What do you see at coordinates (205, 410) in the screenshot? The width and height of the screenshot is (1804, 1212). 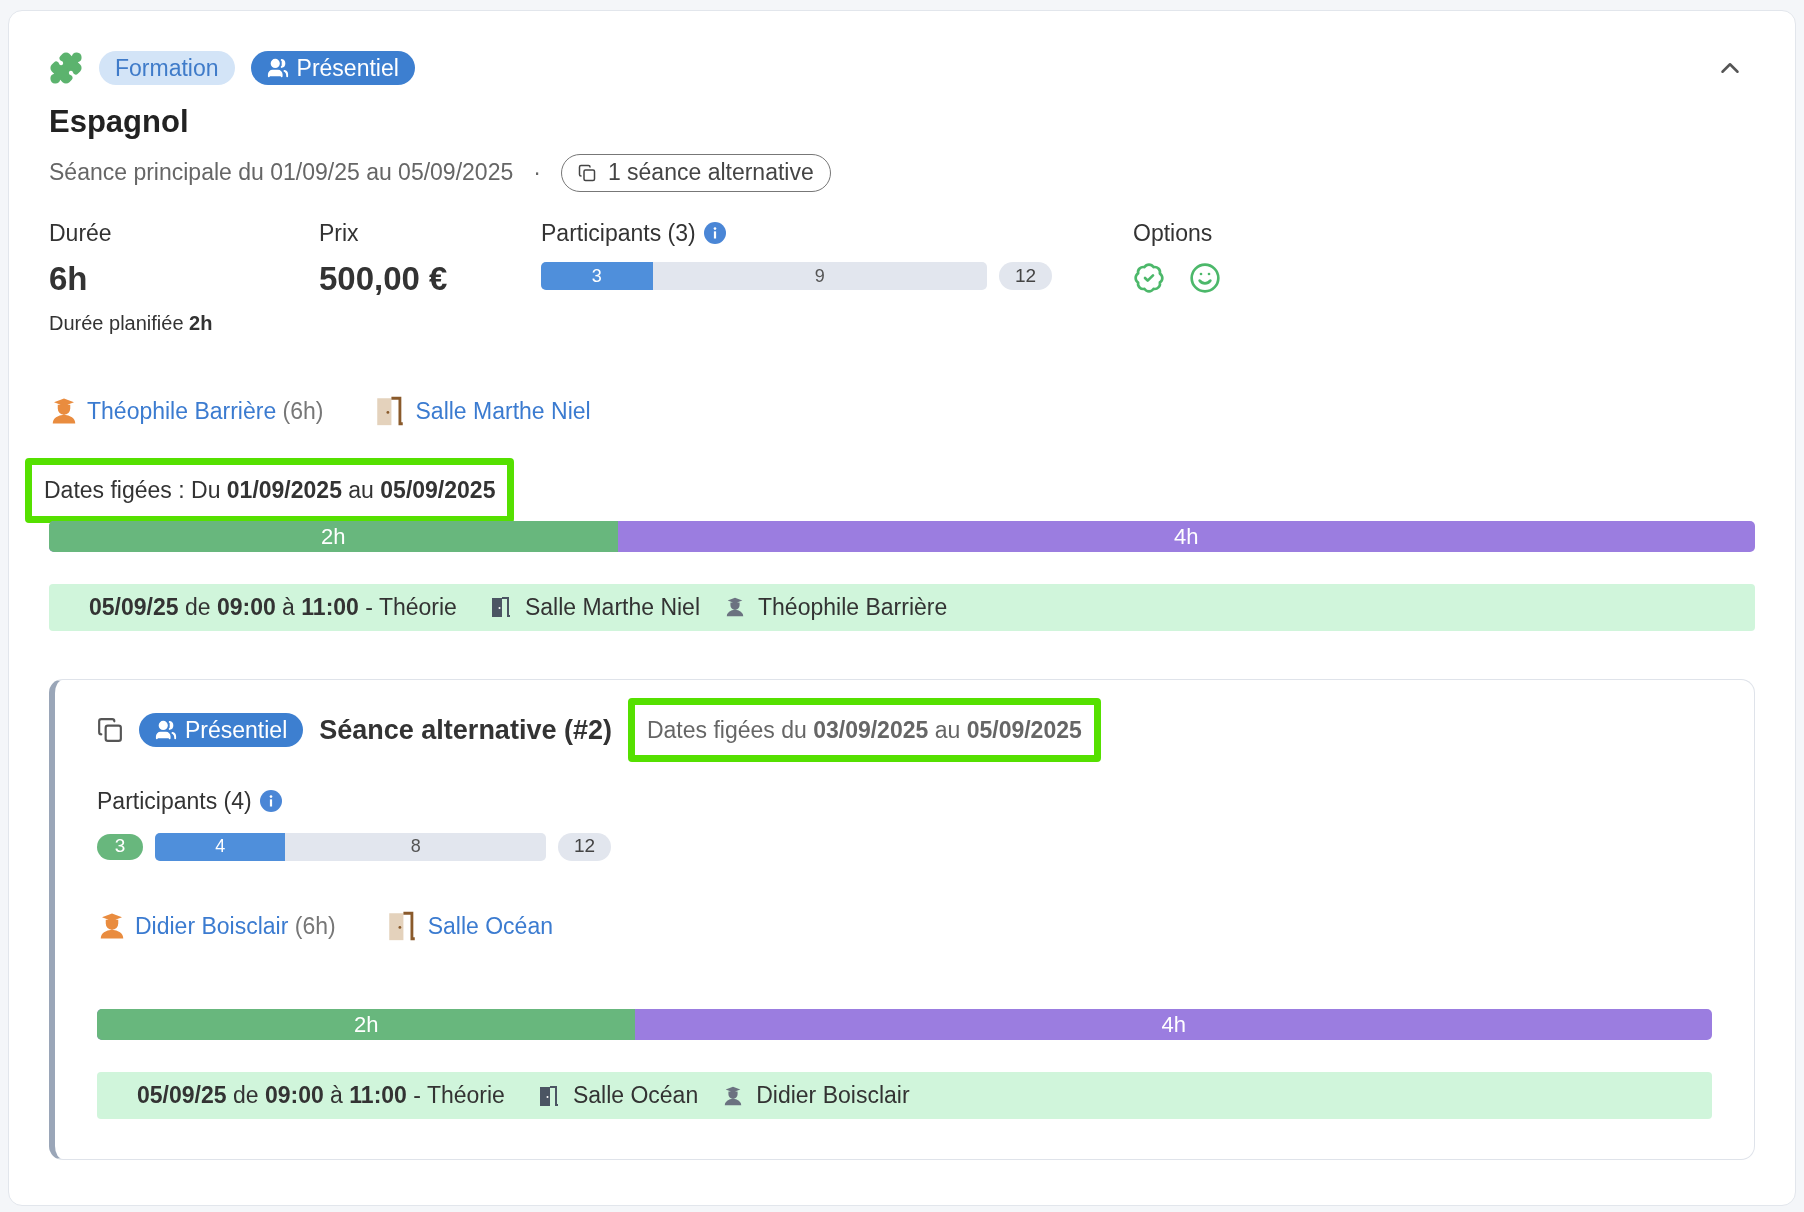 I see `trainer-link: Théophile Barrière (6h)` at bounding box center [205, 410].